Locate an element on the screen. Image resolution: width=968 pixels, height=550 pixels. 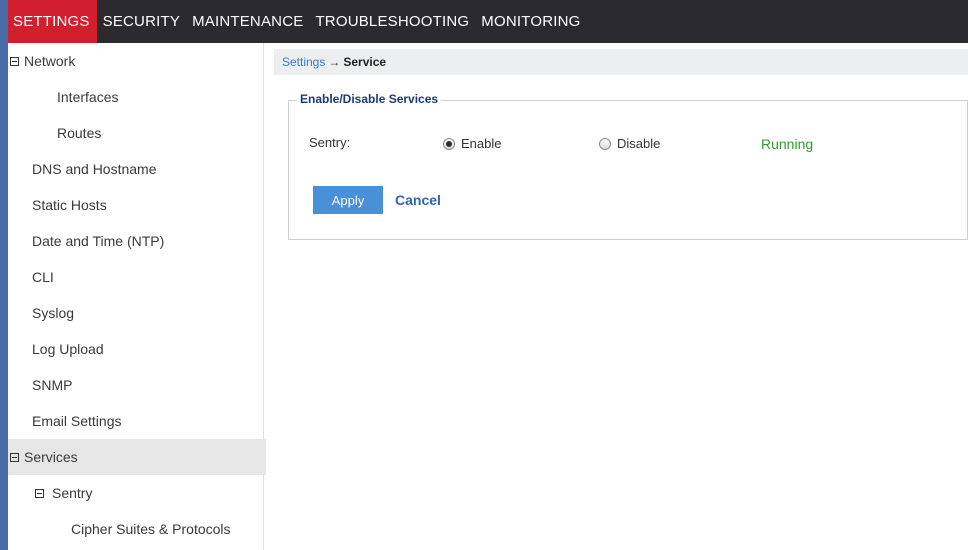
sidebar-item-label: Syslog is located at coordinates (53, 313).